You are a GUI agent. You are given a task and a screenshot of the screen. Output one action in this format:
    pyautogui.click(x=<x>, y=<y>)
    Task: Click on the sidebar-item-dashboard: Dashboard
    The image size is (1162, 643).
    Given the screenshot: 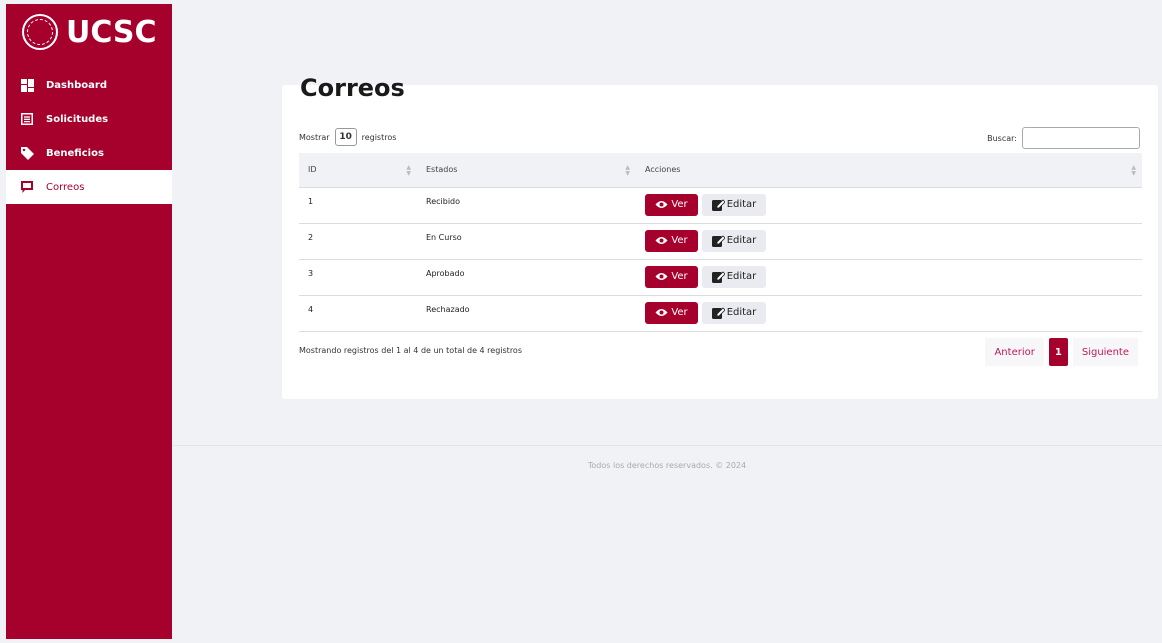 What is the action you would take?
    pyautogui.click(x=89, y=85)
    